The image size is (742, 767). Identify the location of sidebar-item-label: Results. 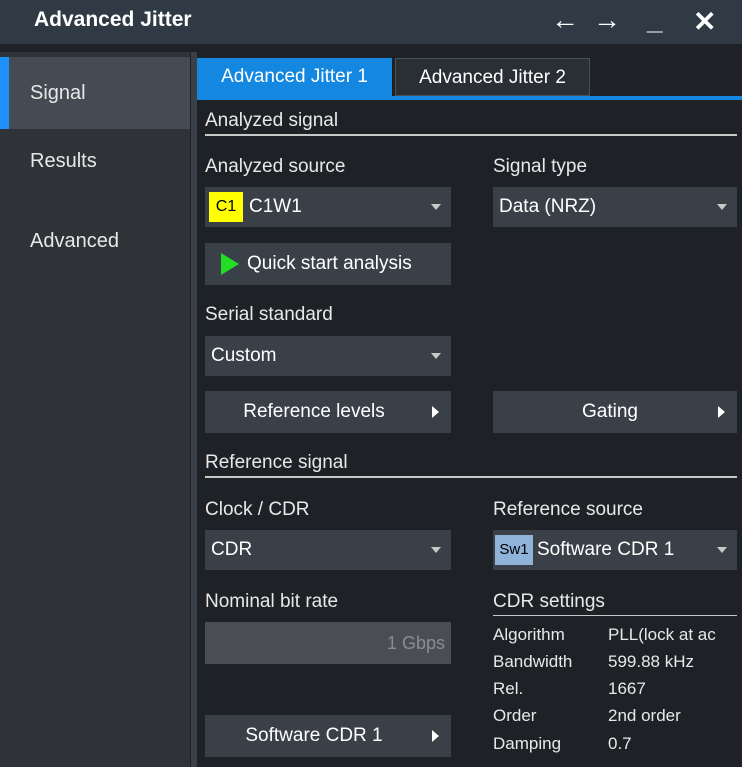
(63, 161).